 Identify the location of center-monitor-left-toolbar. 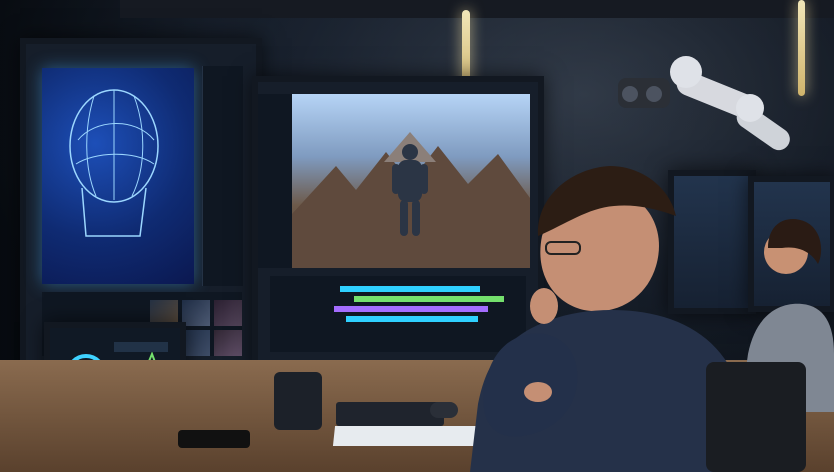
(275, 181).